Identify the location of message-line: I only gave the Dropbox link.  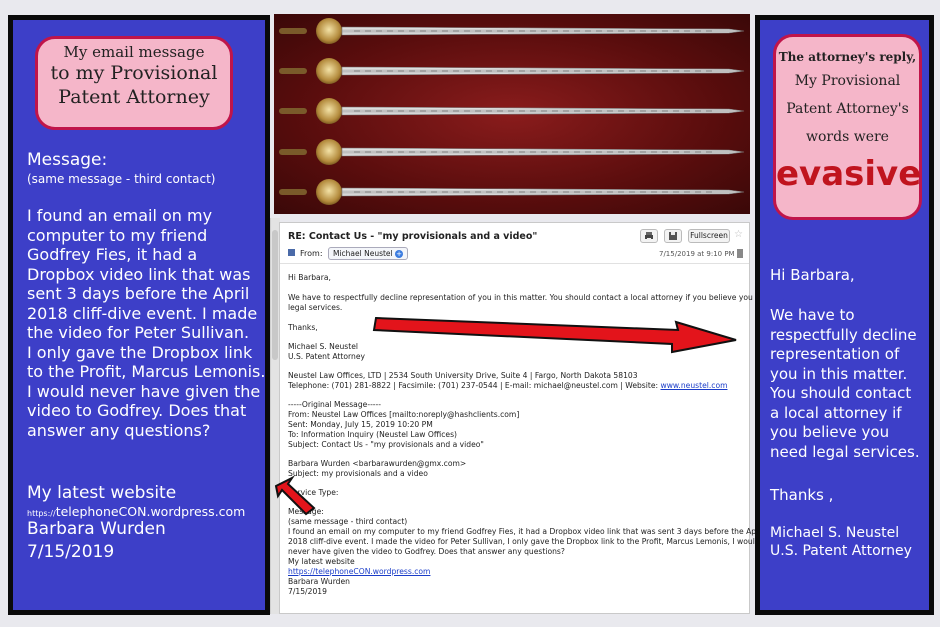
(140, 352).